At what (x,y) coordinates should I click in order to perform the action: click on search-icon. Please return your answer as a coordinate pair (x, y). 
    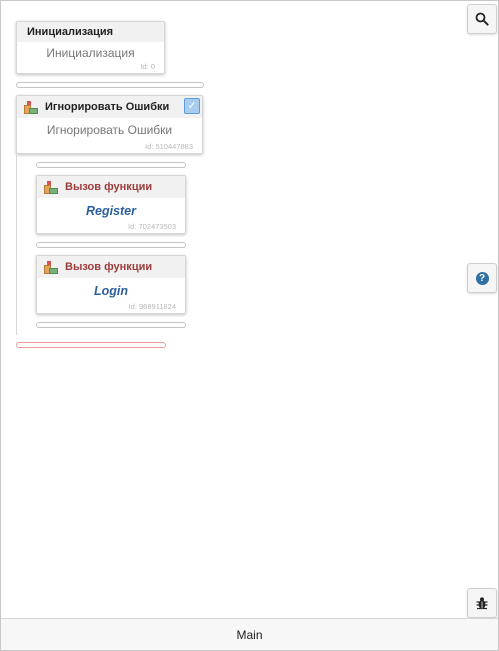
    Looking at the image, I should click on (482, 19).